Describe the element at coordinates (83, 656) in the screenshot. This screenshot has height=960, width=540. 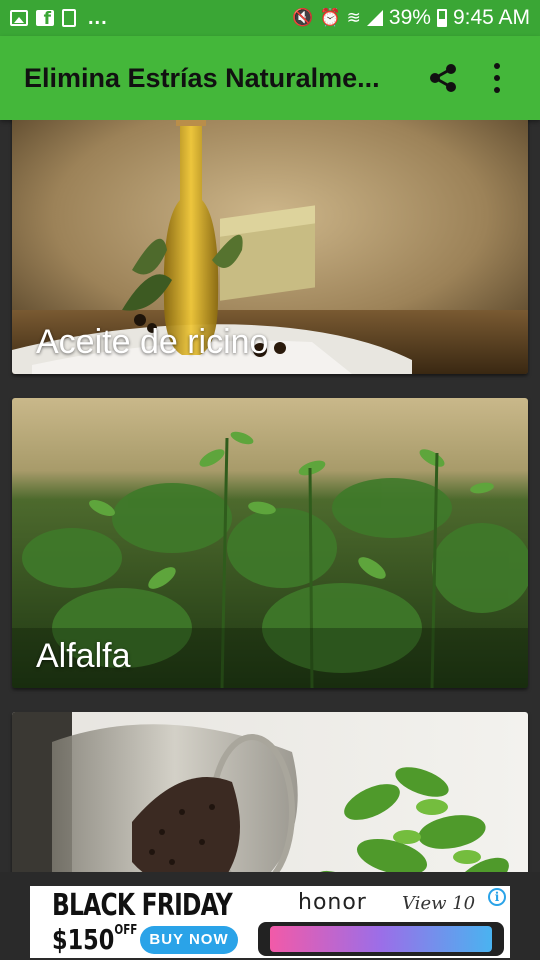
I see `item-label: Alfalfa` at that location.